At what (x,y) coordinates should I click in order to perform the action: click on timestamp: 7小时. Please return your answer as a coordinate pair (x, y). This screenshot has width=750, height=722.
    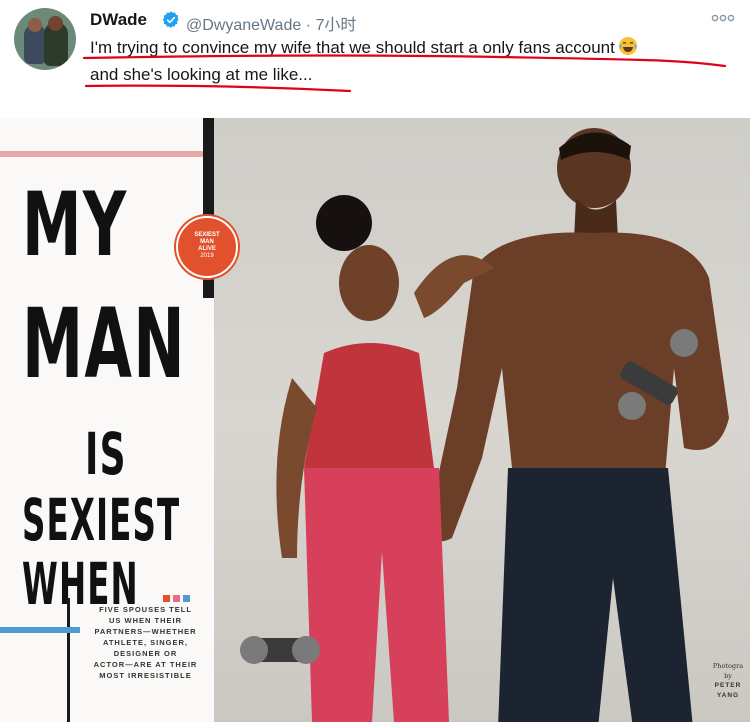
    Looking at the image, I should click on (335, 25).